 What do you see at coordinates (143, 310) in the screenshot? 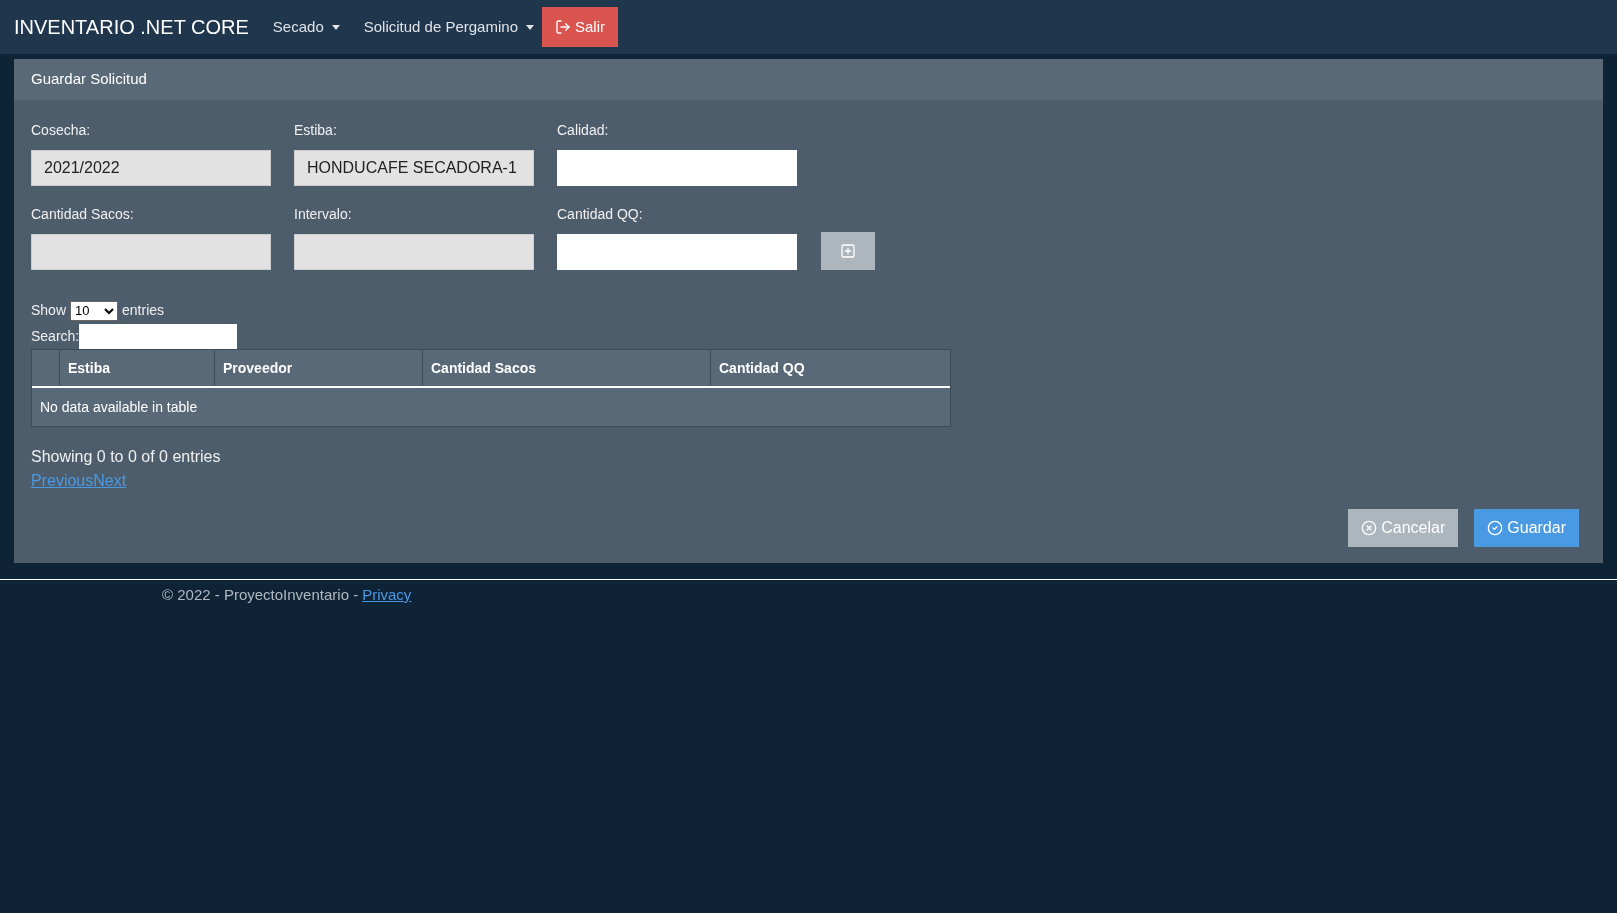
I see `entries-label: entries` at bounding box center [143, 310].